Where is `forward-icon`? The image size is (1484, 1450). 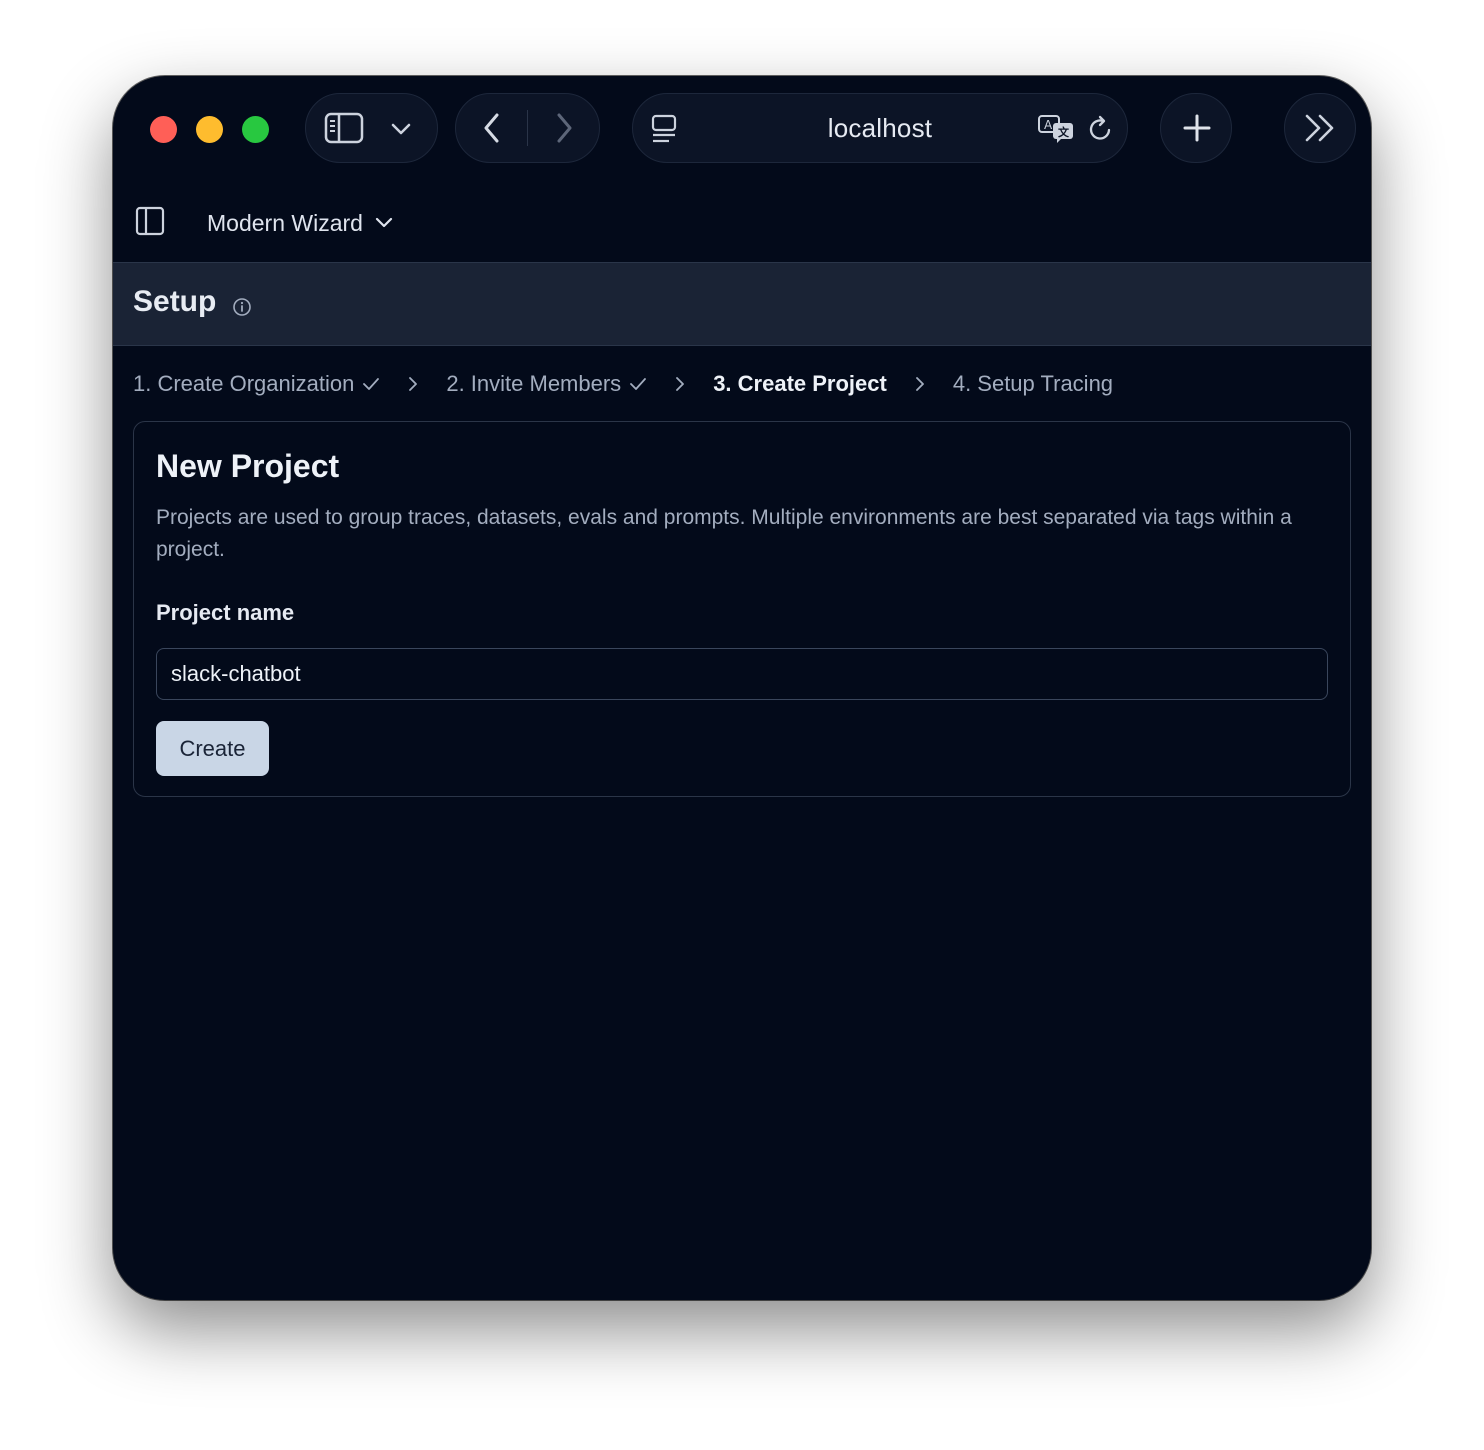
forward-icon is located at coordinates (564, 128).